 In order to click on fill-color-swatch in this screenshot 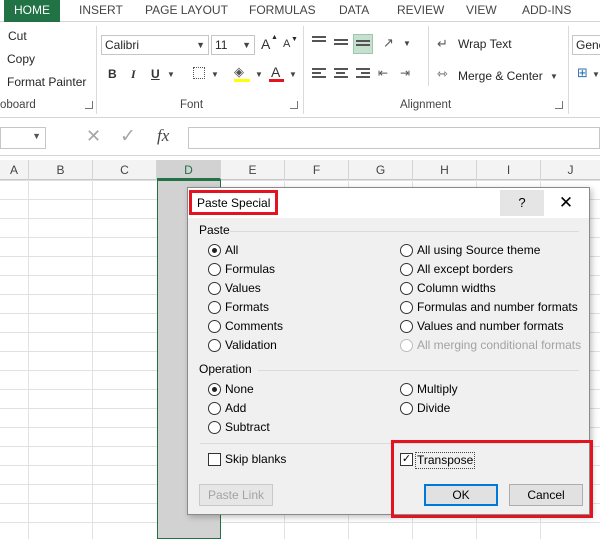, I will do `click(242, 80)`.